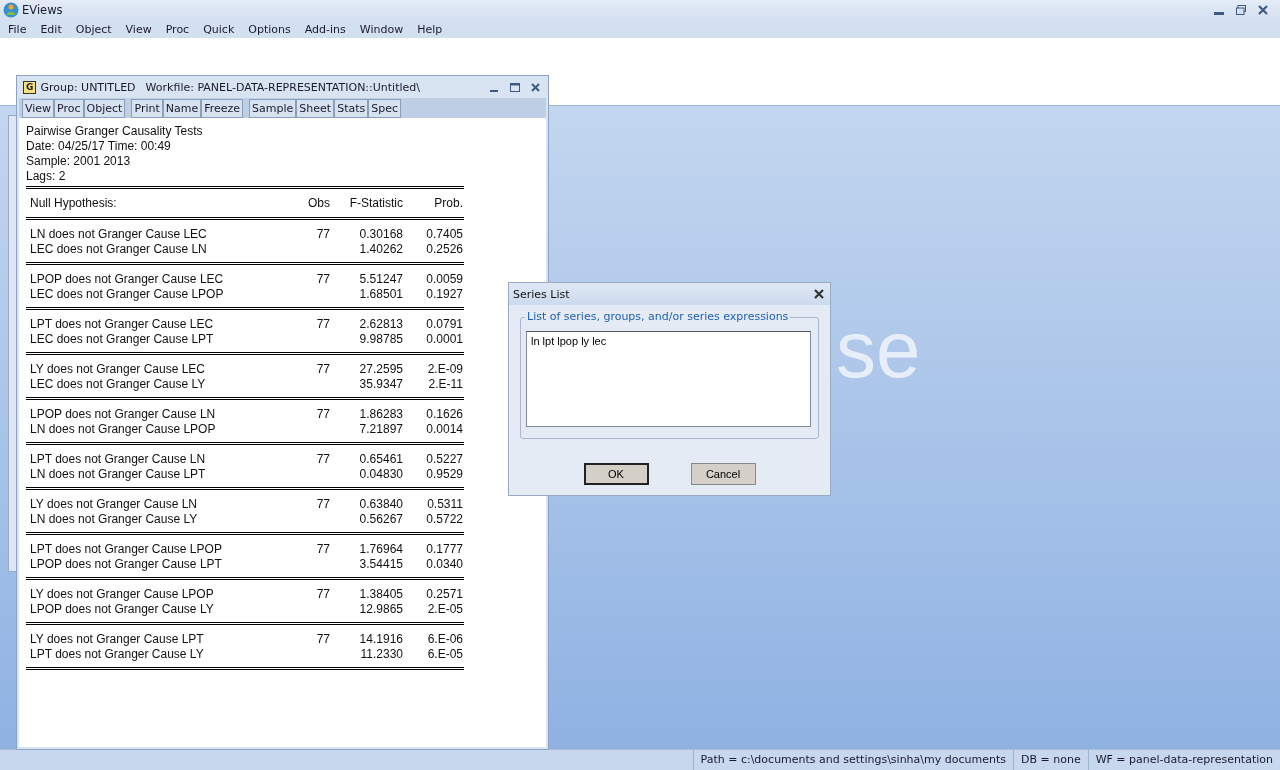  I want to click on table-cell-text: 1.40262, so click(380, 249).